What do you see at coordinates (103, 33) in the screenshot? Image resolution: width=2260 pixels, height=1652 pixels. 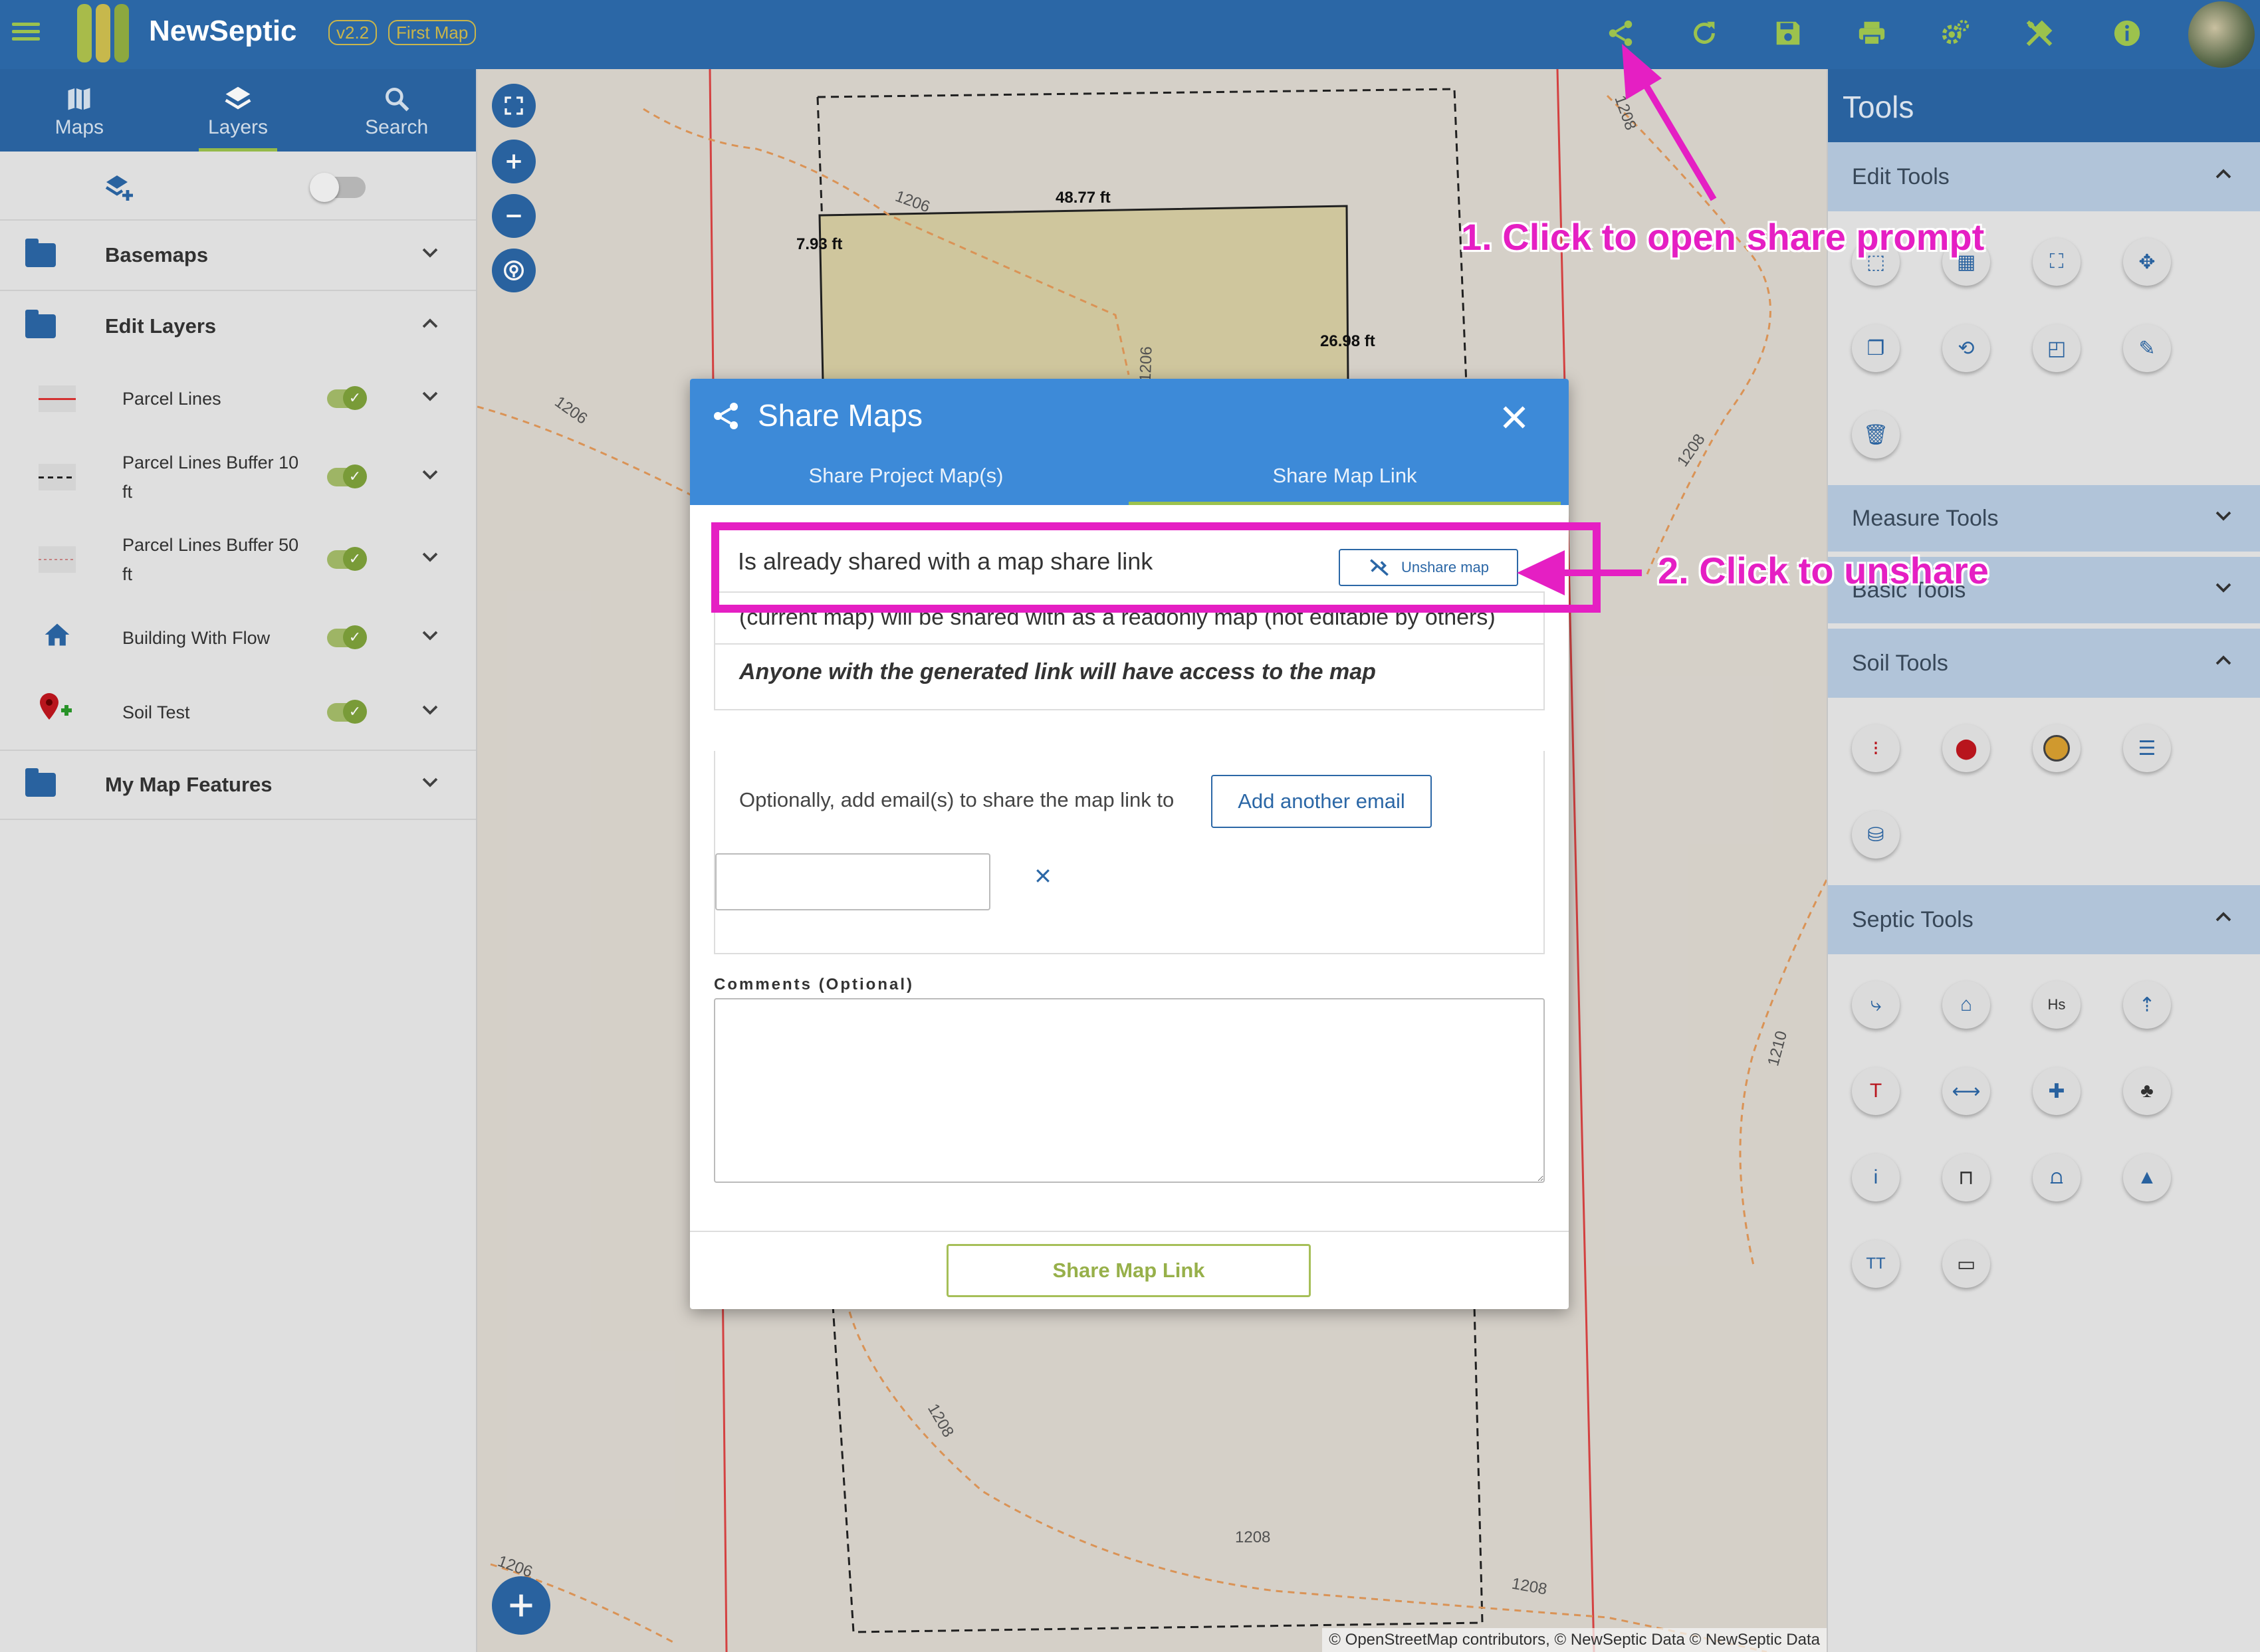 I see `app-logo` at bounding box center [103, 33].